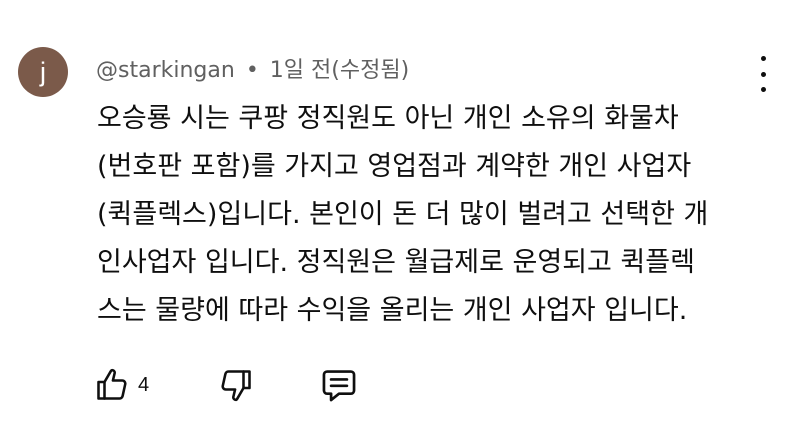 This screenshot has height=432, width=795. I want to click on comment-text-line: 스는 물량에 따라 수익을 올리는 개인 사업자 입니다., so click(392, 310).